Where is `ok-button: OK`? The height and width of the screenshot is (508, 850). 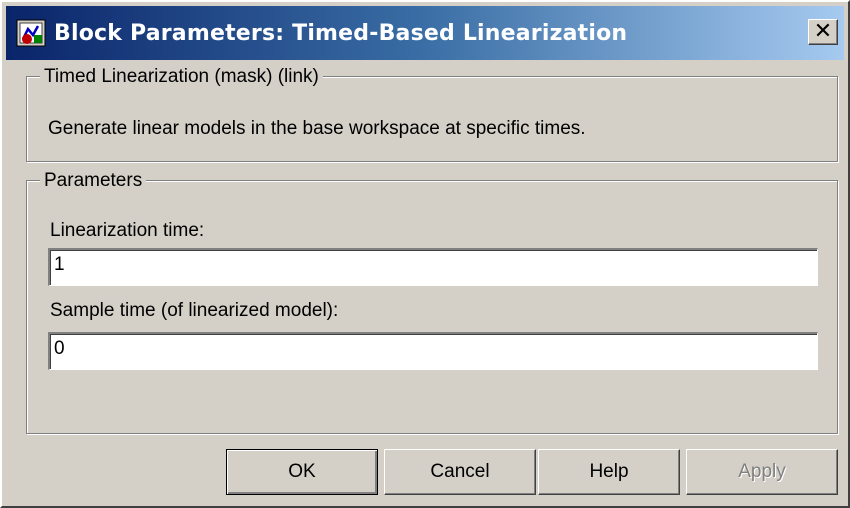 ok-button: OK is located at coordinates (302, 472).